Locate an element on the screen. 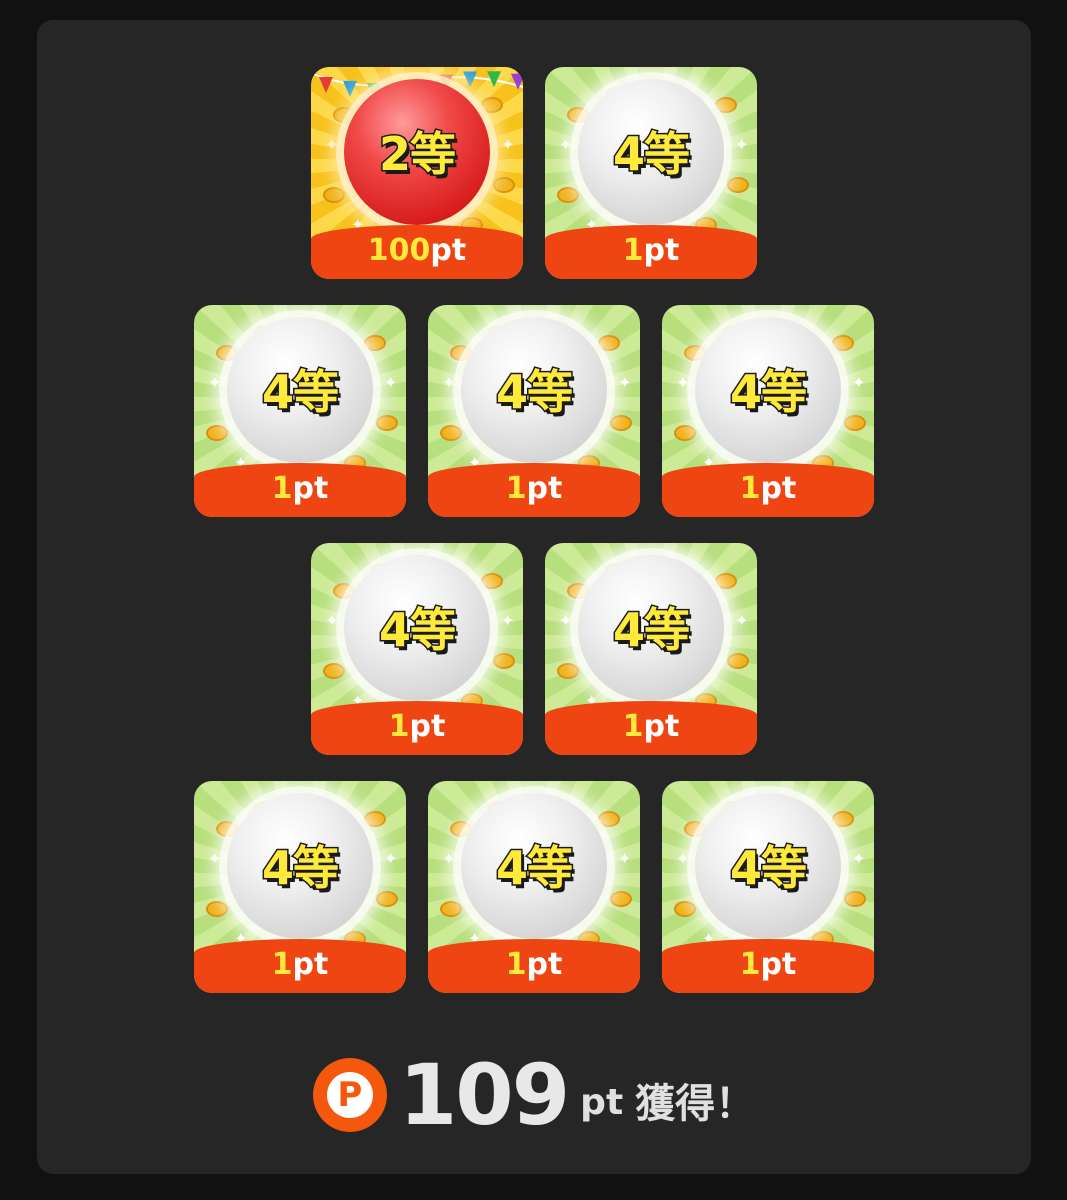 Image resolution: width=1067 pixels, height=1200 pixels. points-band: 100pt is located at coordinates (417, 252).